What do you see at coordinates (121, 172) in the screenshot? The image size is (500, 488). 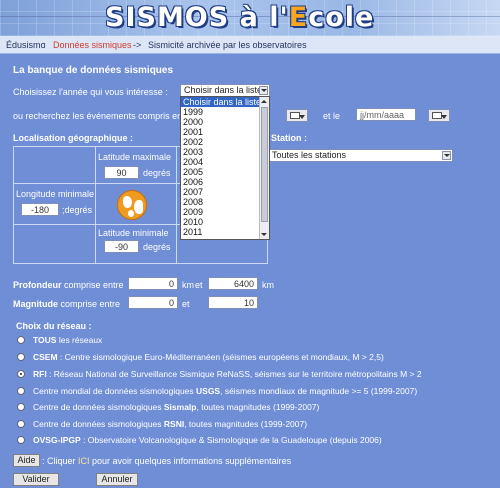 I see `lat-max-input: 90` at bounding box center [121, 172].